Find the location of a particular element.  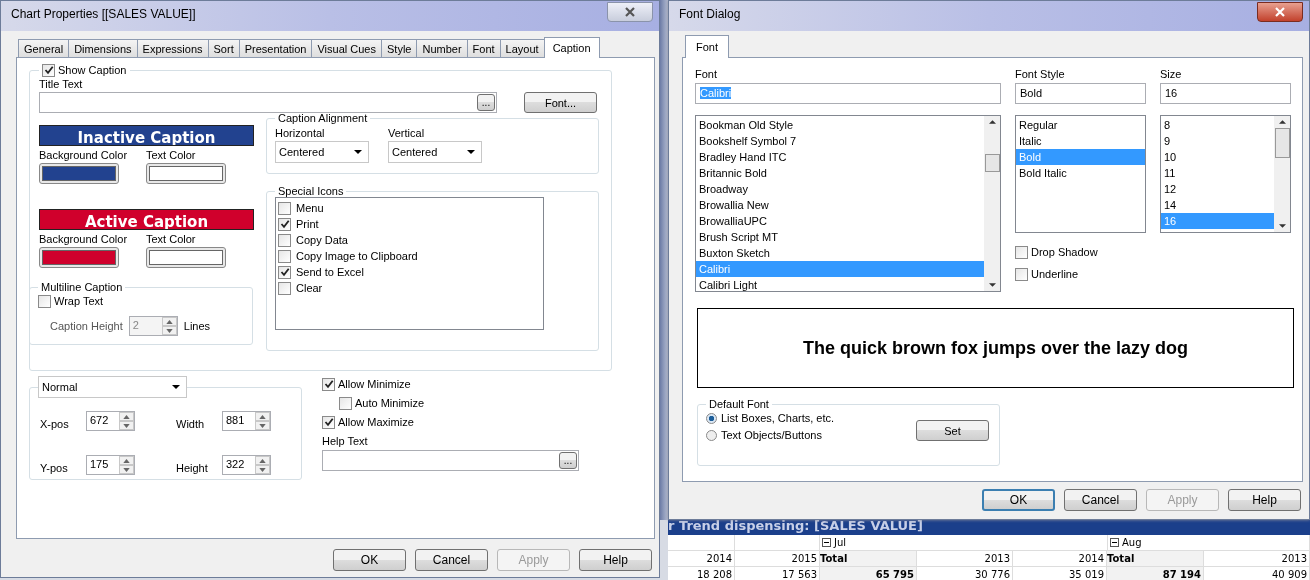

tab: Number is located at coordinates (442, 48).